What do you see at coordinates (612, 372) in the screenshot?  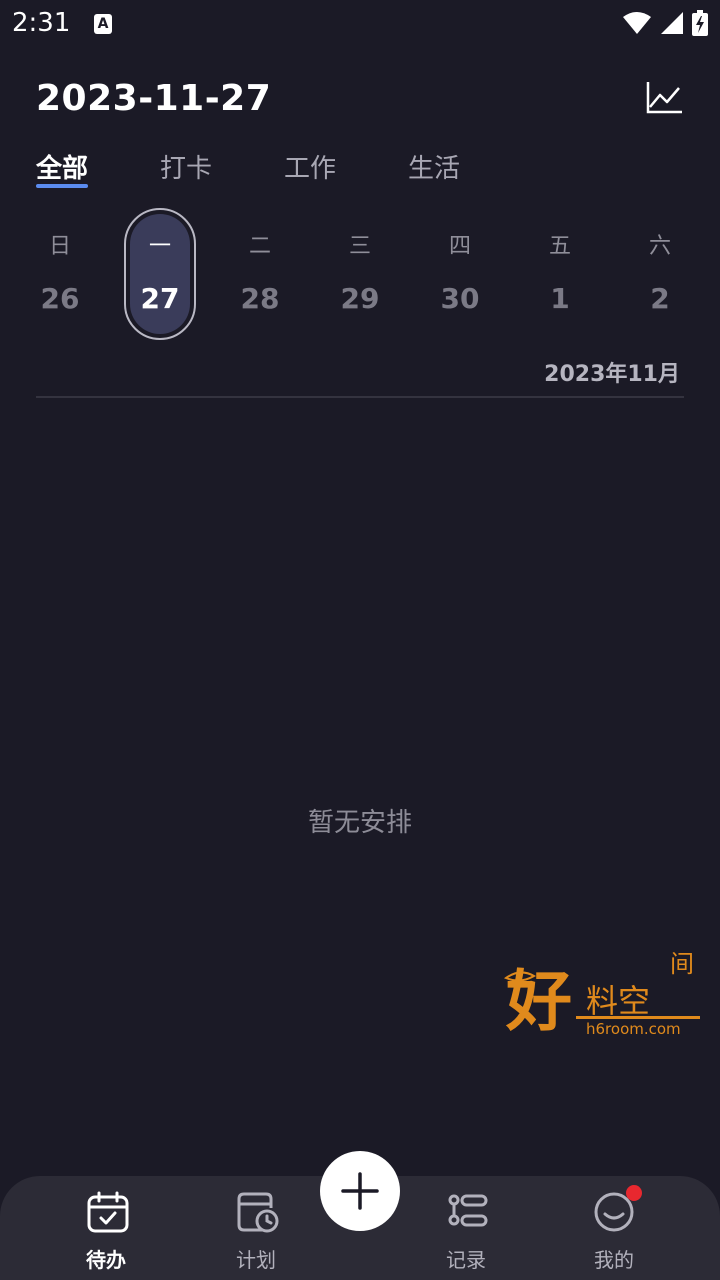 I see `month-label: 2023年11月` at bounding box center [612, 372].